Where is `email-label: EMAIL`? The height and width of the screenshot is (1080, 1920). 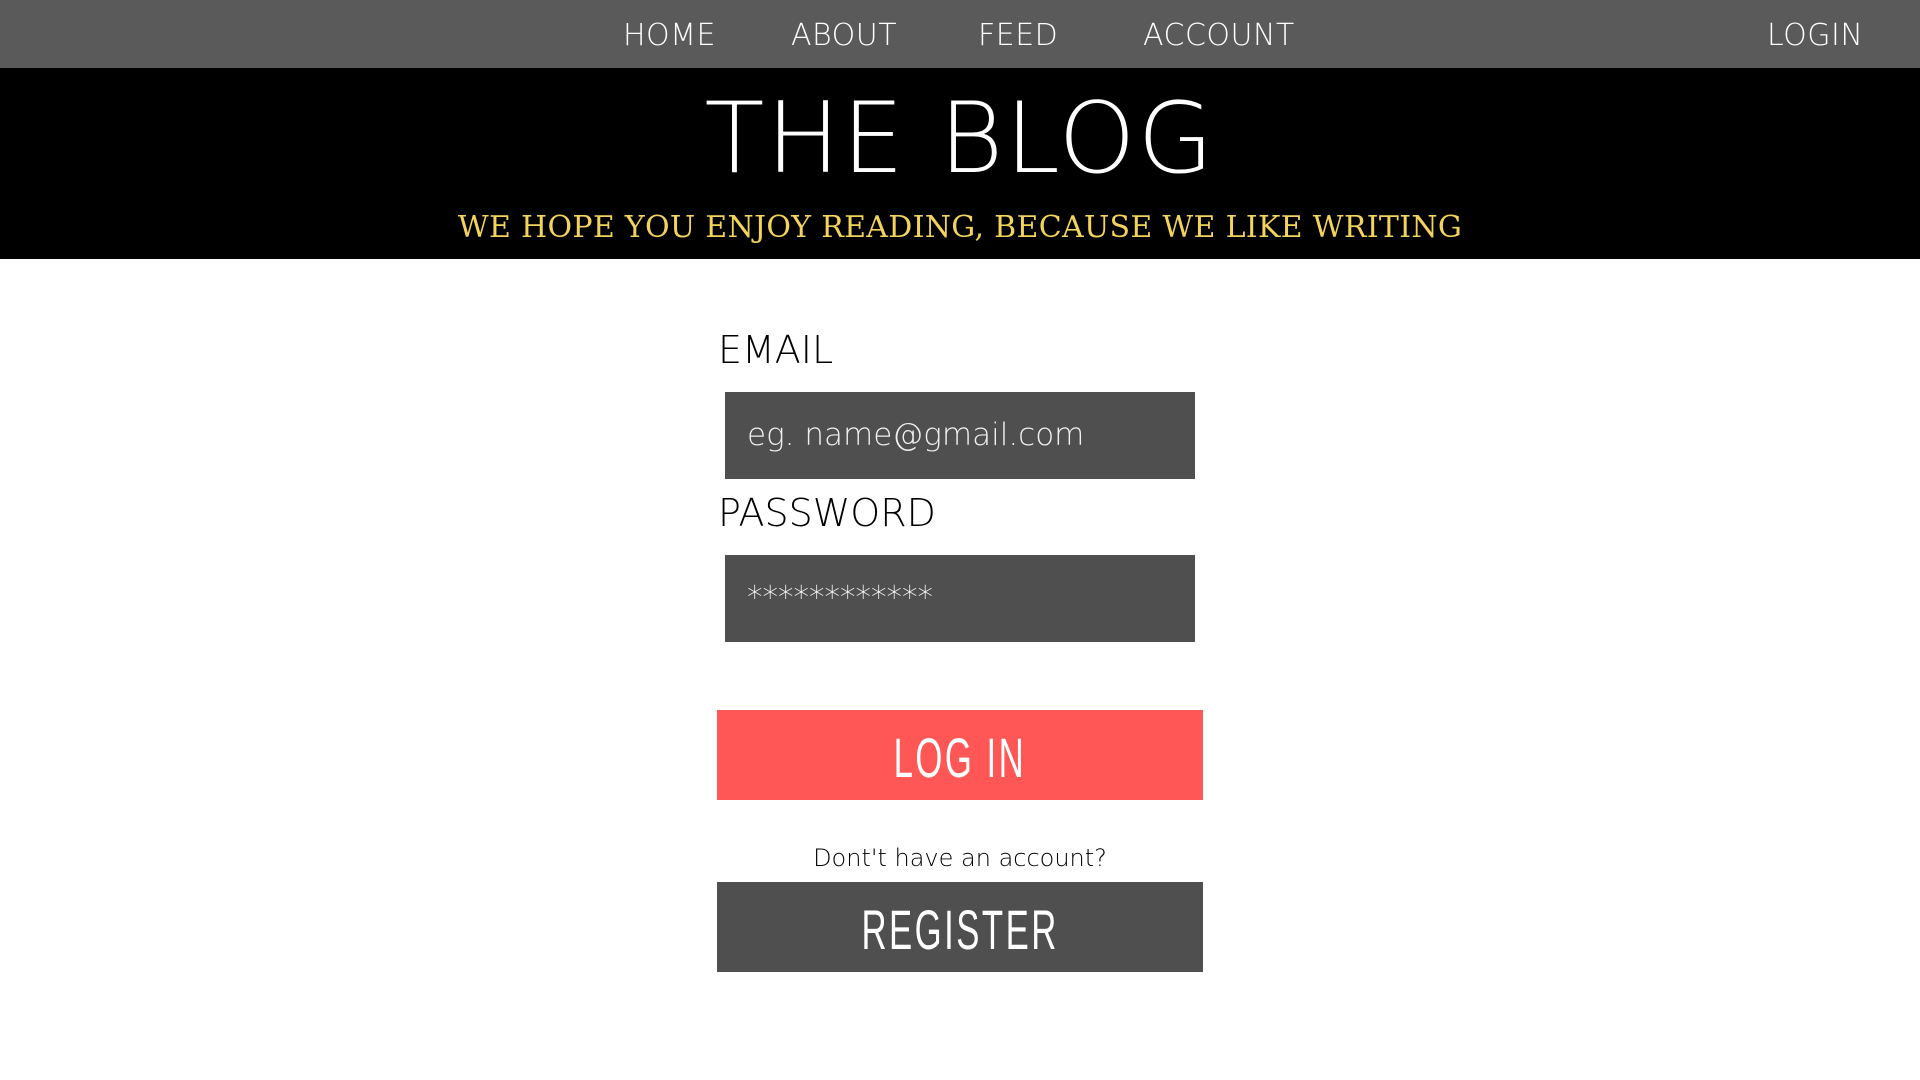 email-label: EMAIL is located at coordinates (776, 350).